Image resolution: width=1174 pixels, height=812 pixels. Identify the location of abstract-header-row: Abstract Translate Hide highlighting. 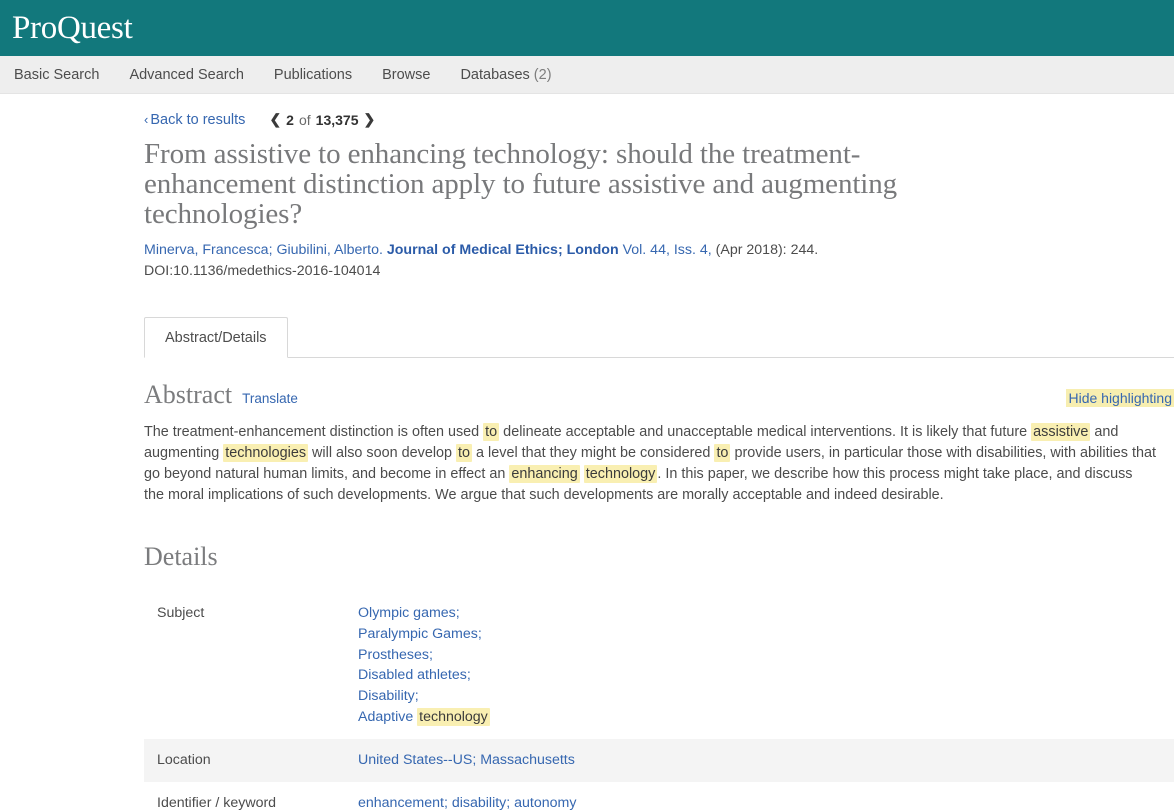
(659, 395).